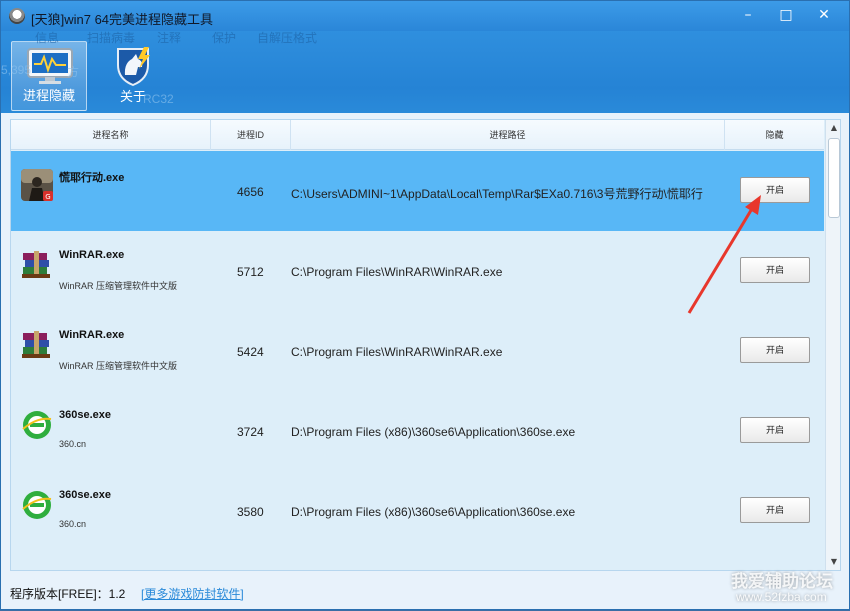  What do you see at coordinates (786, 15) in the screenshot?
I see `maximize-button: □` at bounding box center [786, 15].